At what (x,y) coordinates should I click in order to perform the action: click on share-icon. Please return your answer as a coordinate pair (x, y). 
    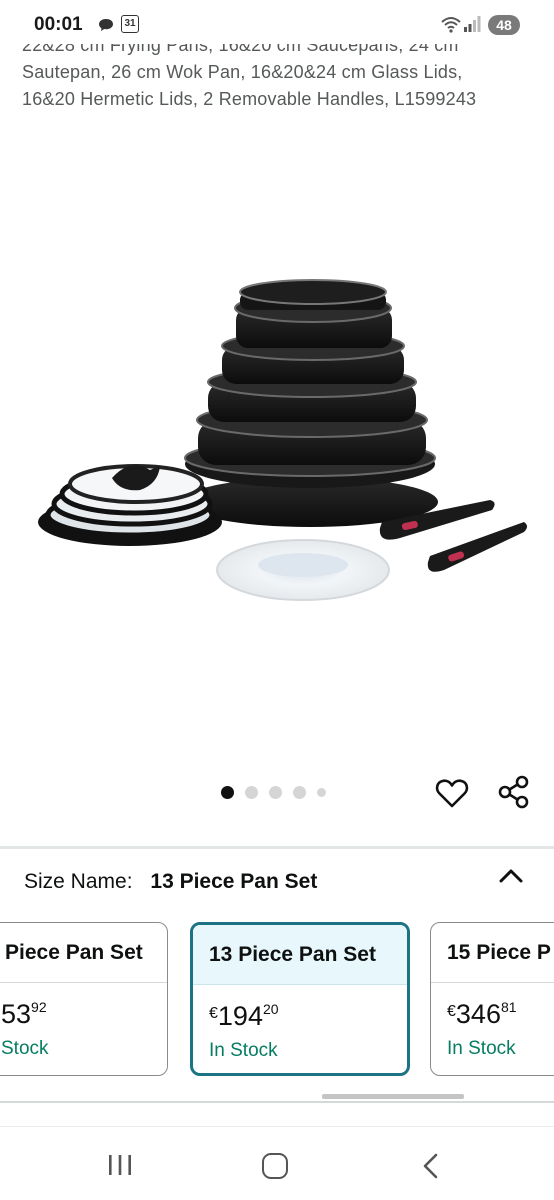
    Looking at the image, I should click on (514, 792).